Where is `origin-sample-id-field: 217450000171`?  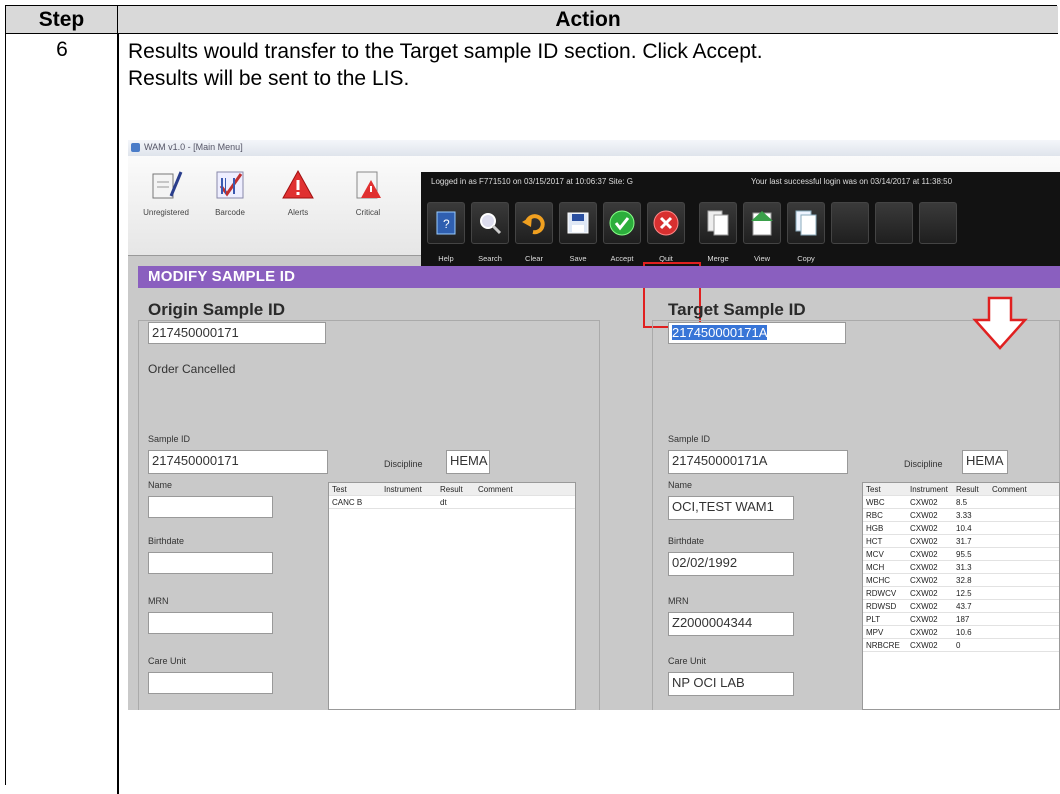
origin-sample-id-field: 217450000171 is located at coordinates (238, 462).